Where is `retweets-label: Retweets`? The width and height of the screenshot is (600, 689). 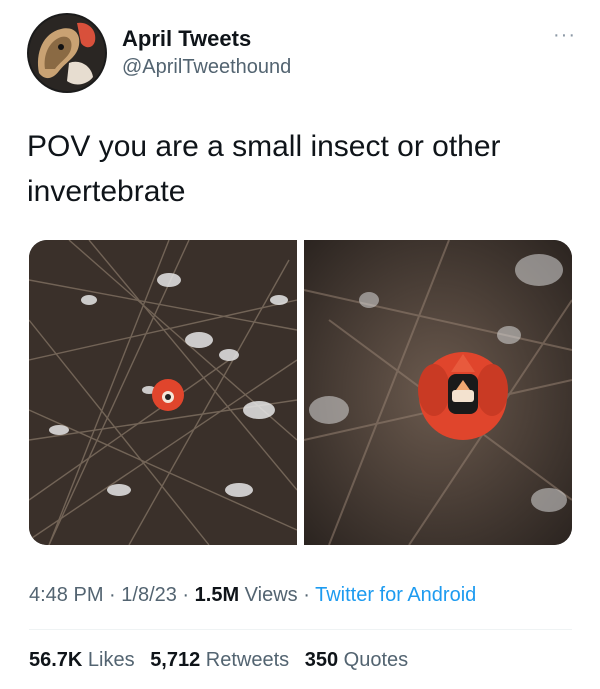
retweets-label: Retweets is located at coordinates (245, 660).